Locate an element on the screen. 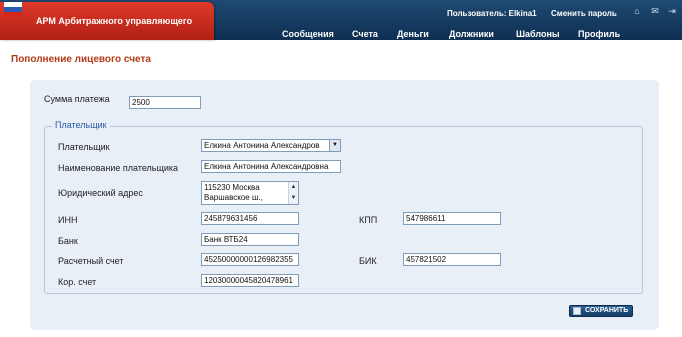 This screenshot has width=682, height=337. payer-name-label: Наименование плательщика is located at coordinates (118, 168).